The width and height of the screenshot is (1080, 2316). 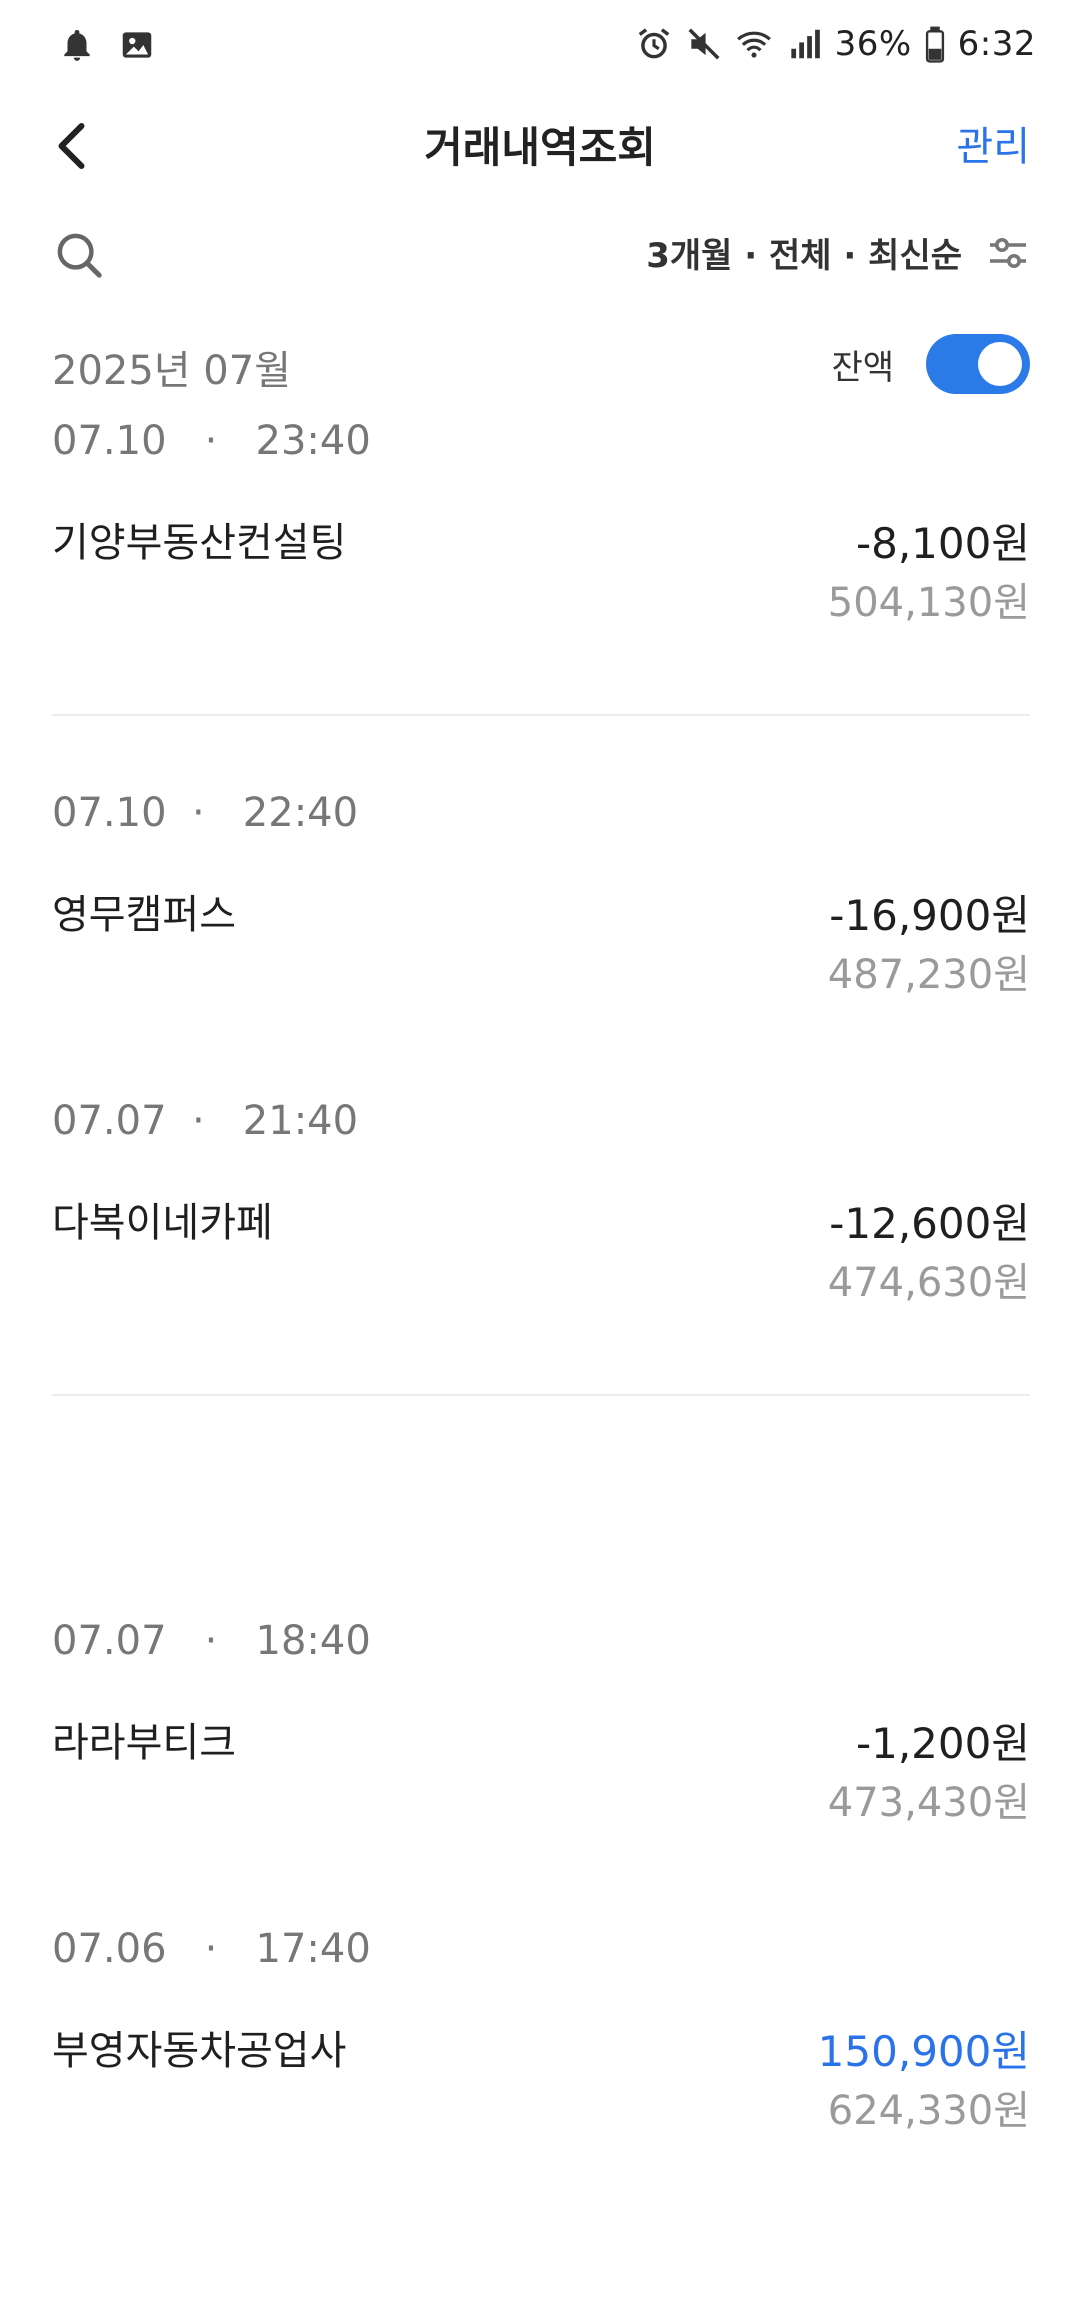 What do you see at coordinates (205, 1121) in the screenshot?
I see `transaction-datetime: 07.07 · 21:40` at bounding box center [205, 1121].